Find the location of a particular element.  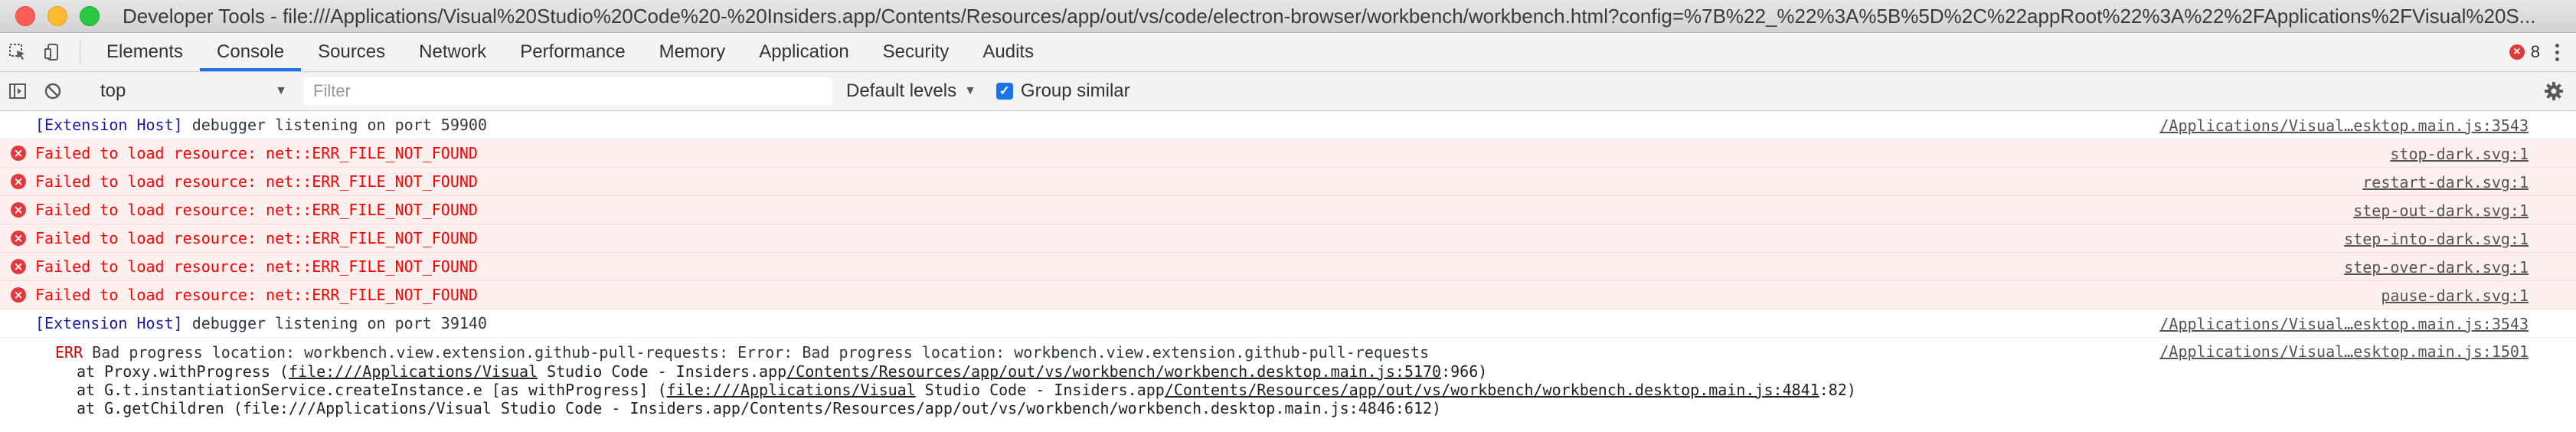

close-window-button is located at coordinates (25, 16).